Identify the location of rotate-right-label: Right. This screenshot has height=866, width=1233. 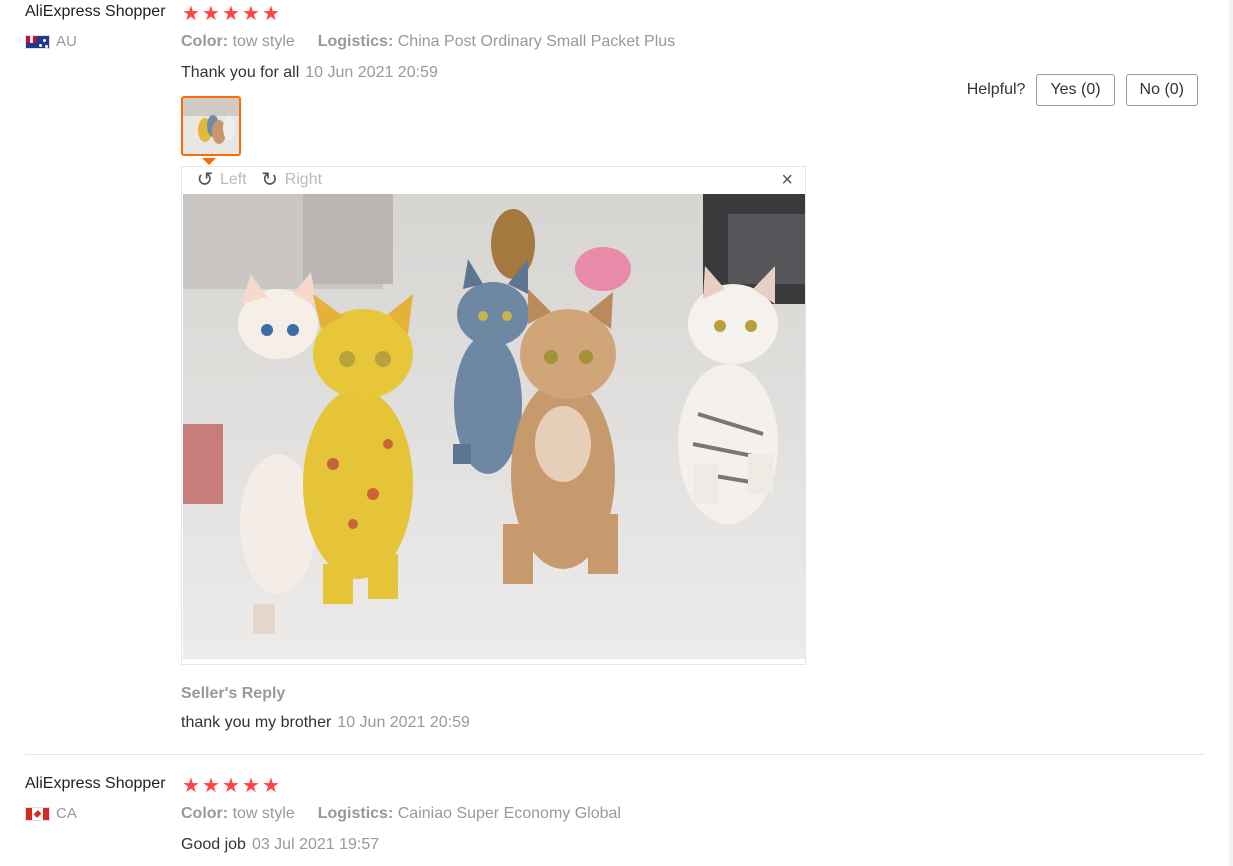
(303, 179).